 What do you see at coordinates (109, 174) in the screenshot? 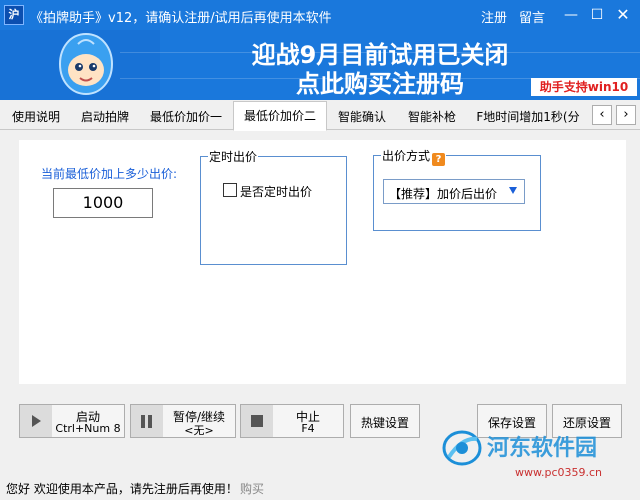
I see `min-price-add-label: 当前最低价加上多少出价:` at bounding box center [109, 174].